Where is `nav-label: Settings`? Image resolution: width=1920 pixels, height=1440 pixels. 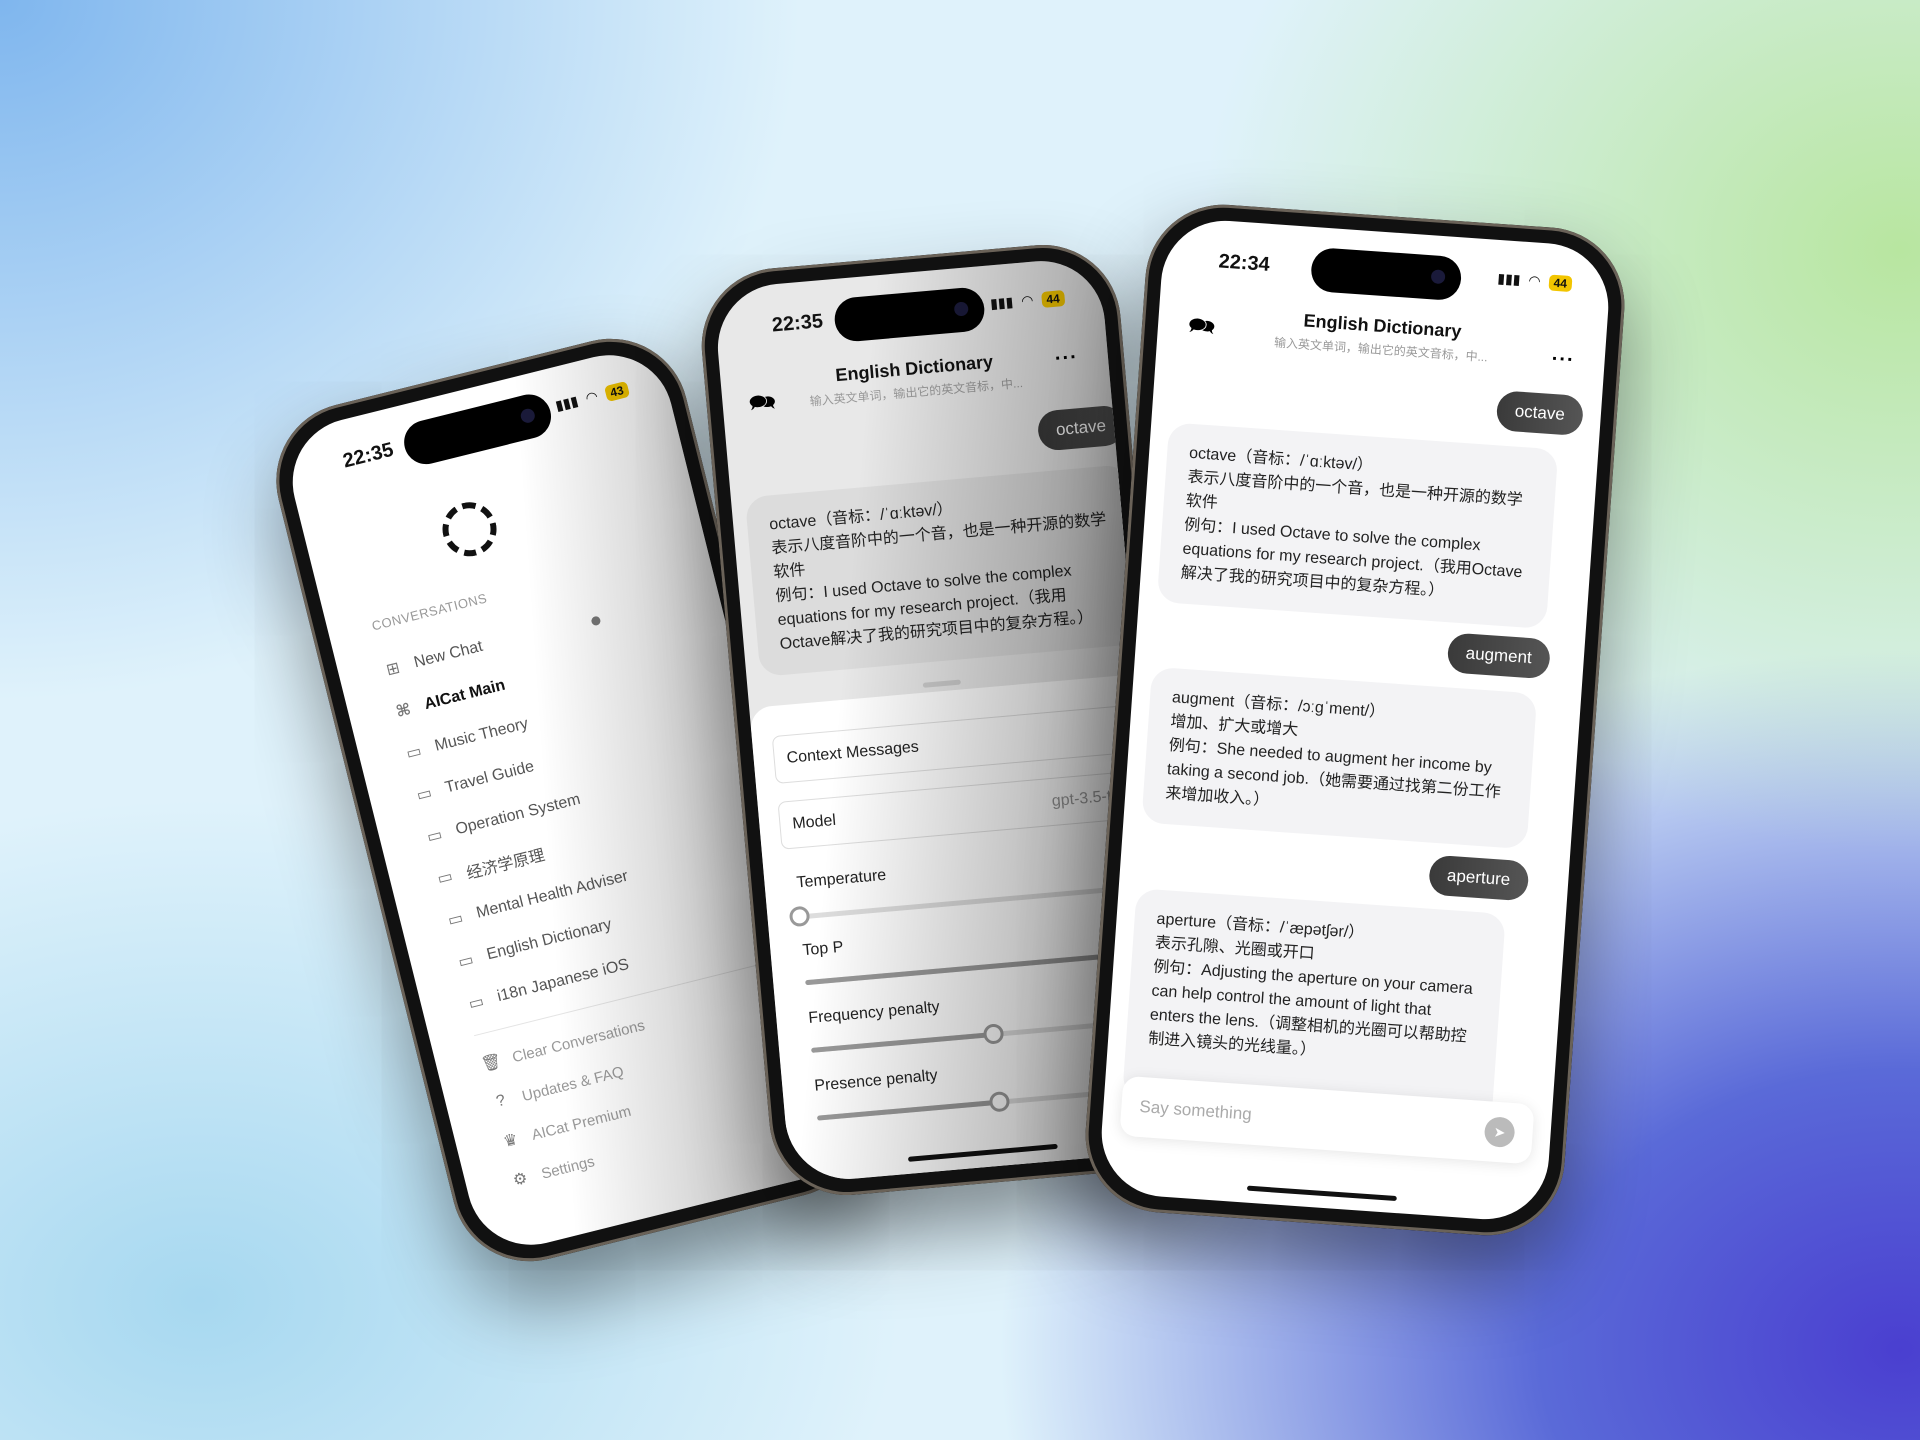
nav-label: Settings is located at coordinates (568, 1167).